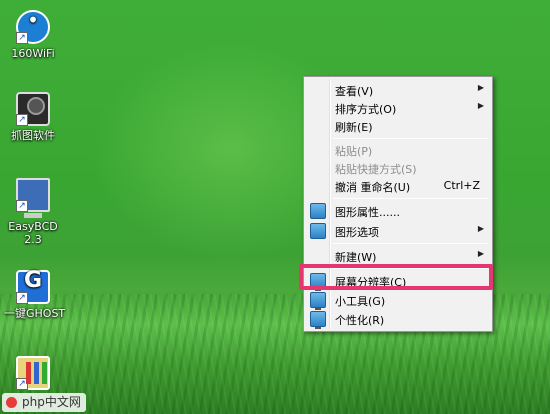 This screenshot has height=414, width=550. What do you see at coordinates (35, 313) in the screenshot?
I see `desktop-icon-label: 一键GHOST` at bounding box center [35, 313].